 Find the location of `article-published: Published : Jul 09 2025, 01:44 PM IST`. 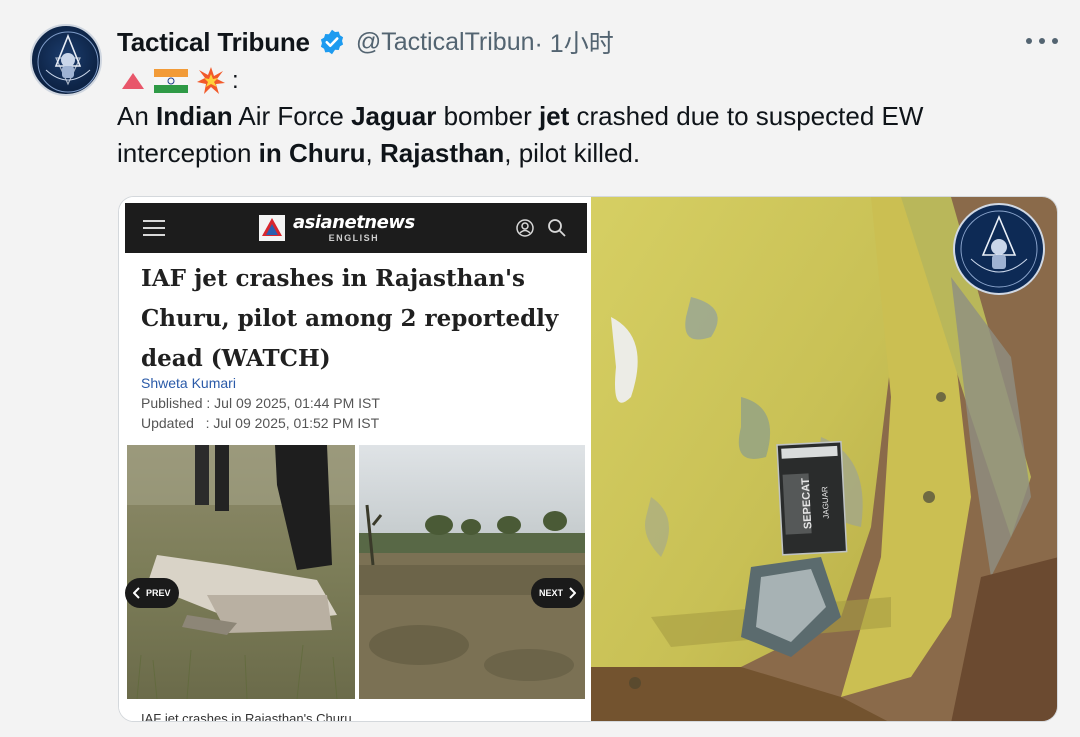

article-published: Published : Jul 09 2025, 01:44 PM IST is located at coordinates (260, 403).